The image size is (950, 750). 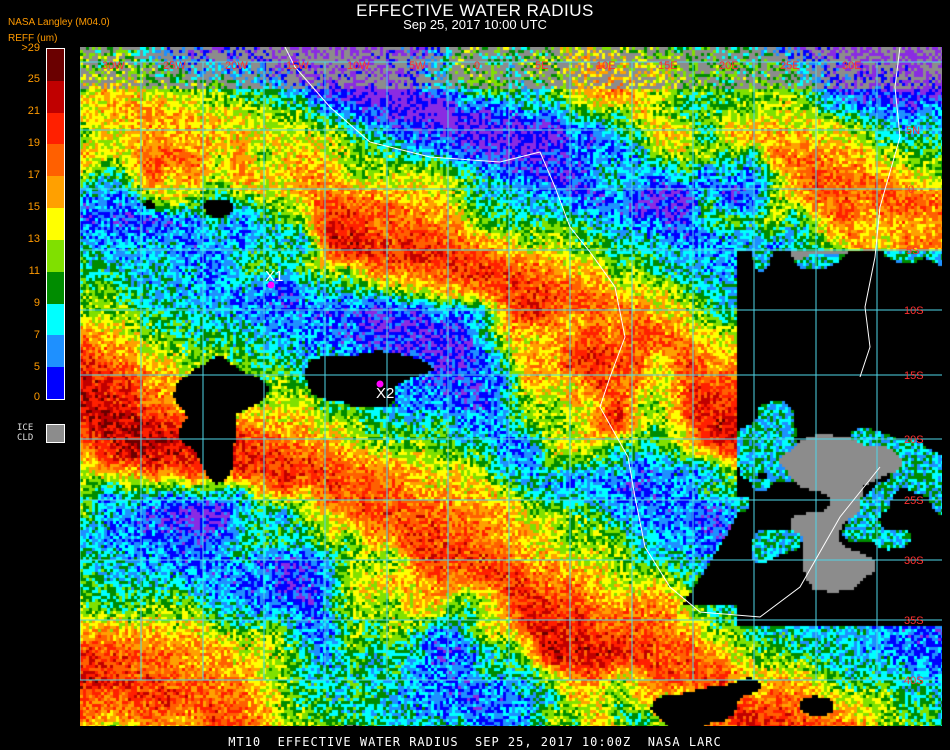 I want to click on legend-tick: 21, so click(x=33, y=111).